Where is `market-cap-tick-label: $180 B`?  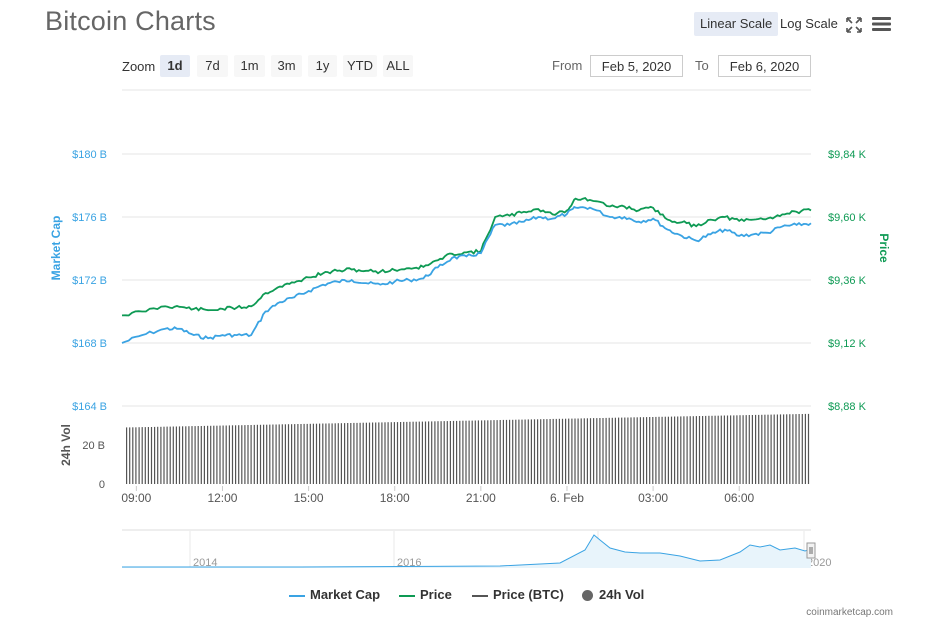
market-cap-tick-label: $180 B is located at coordinates (89, 155).